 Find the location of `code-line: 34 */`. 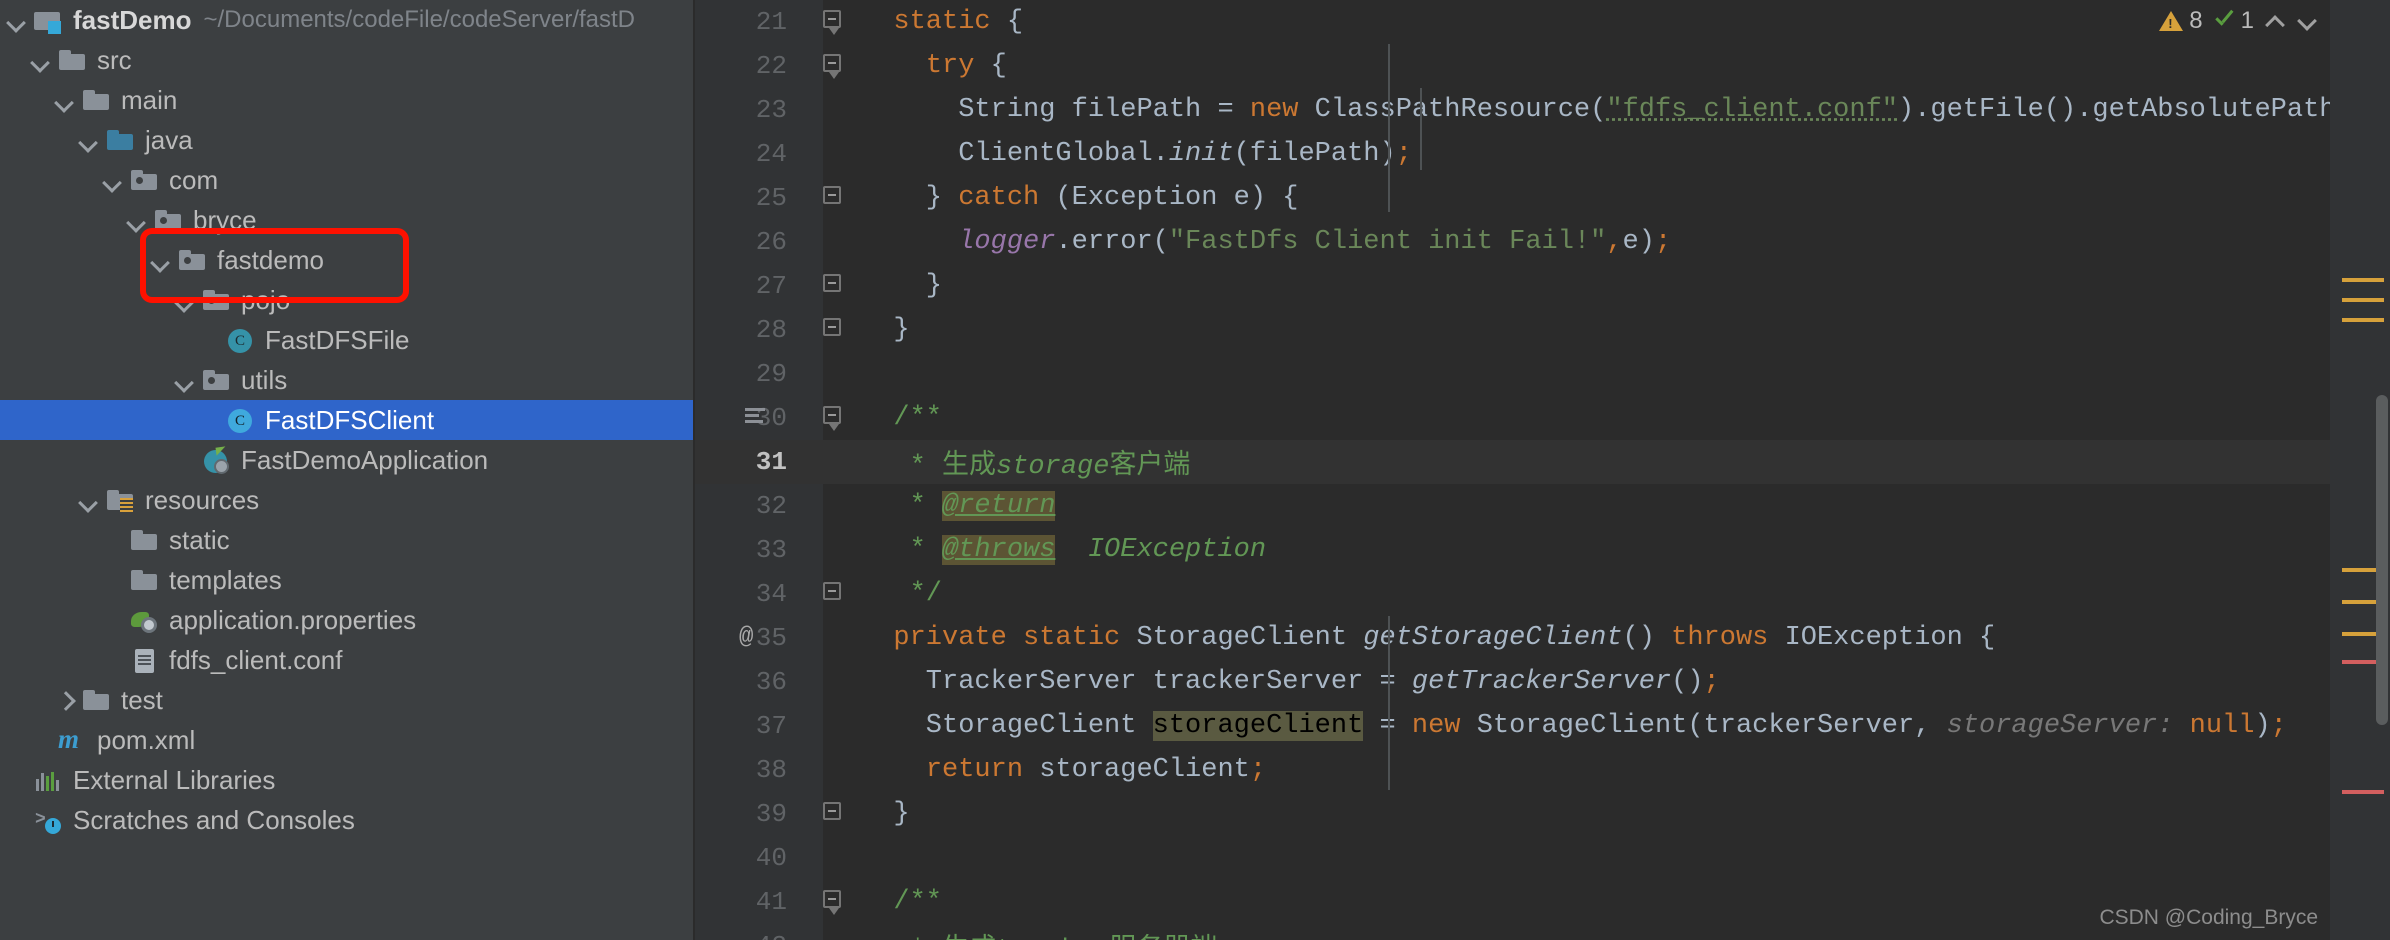

code-line: 34 */ is located at coordinates (1541, 594).